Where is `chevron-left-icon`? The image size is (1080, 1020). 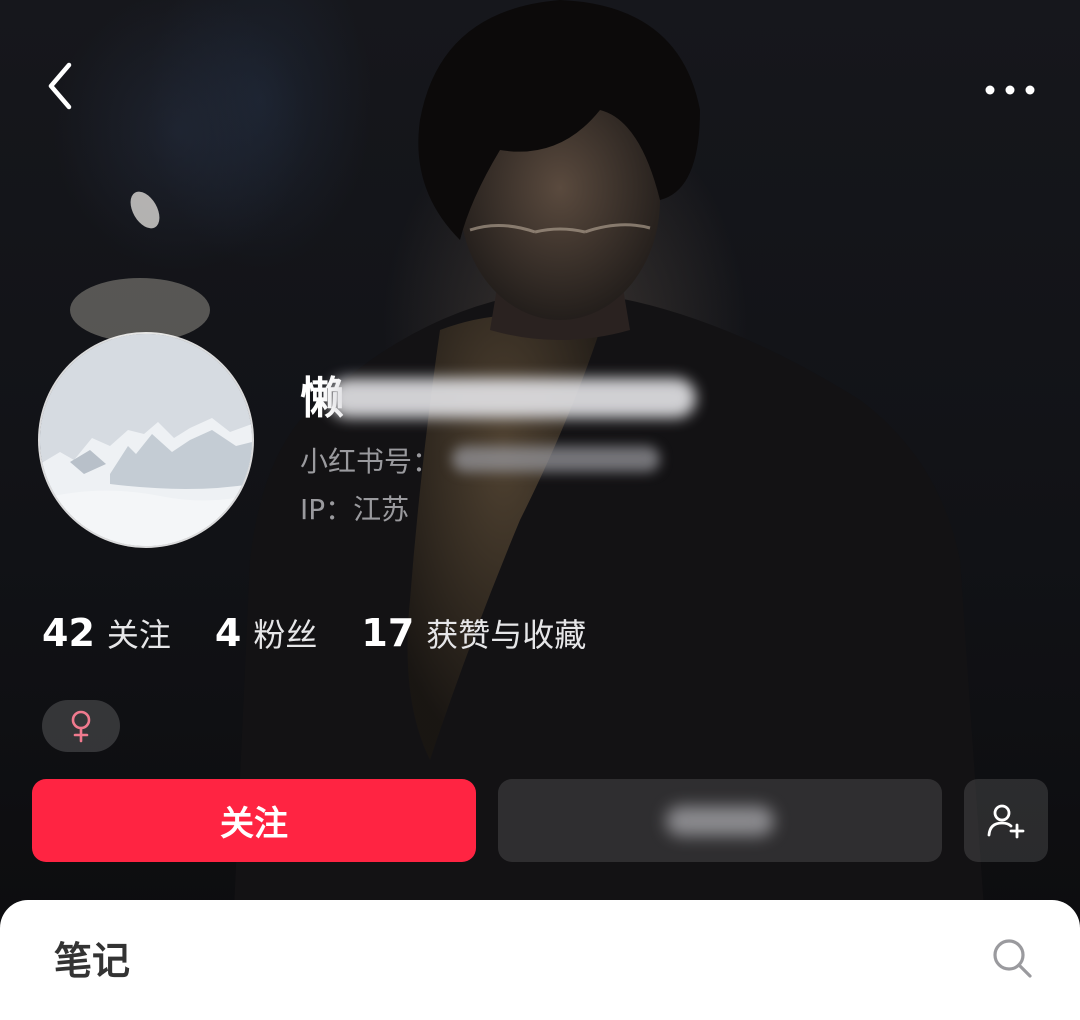 chevron-left-icon is located at coordinates (60, 86).